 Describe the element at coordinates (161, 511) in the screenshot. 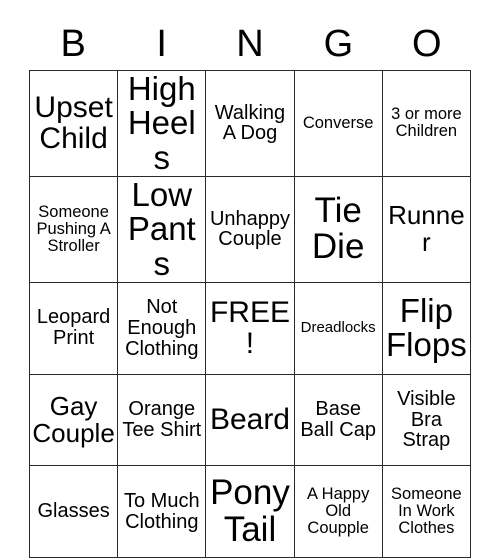

I see `bingo-cell-label: To Much Clothing` at that location.